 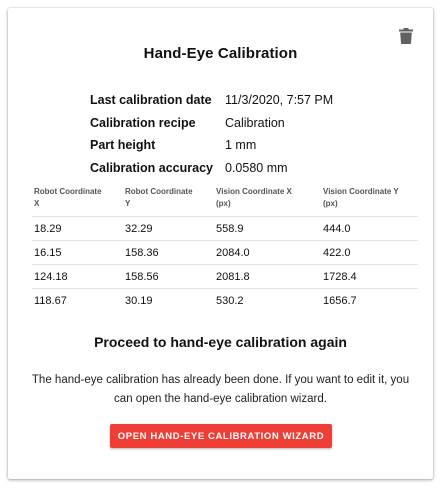 I want to click on info-row: Calibration recipe Calibration, so click(x=211, y=123).